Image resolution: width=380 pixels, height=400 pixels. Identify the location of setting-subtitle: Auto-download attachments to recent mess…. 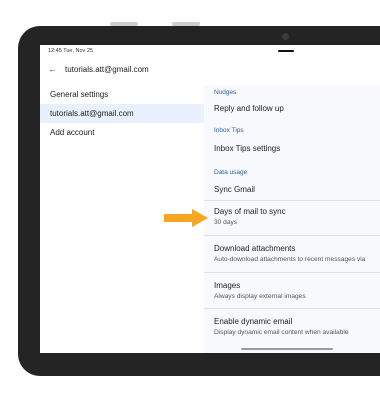
(290, 259).